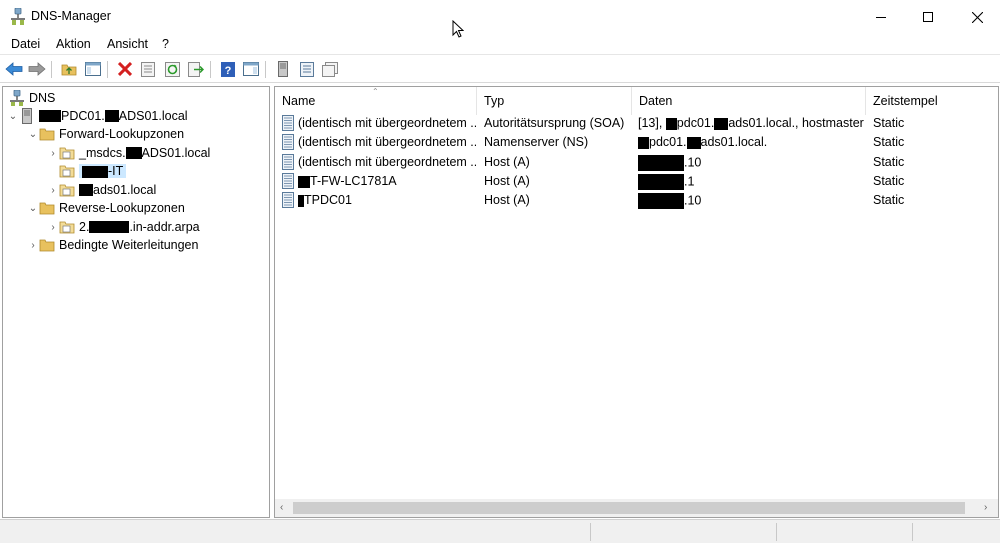 This screenshot has height=543, width=1000. I want to click on record-type: Host (A), so click(507, 162).